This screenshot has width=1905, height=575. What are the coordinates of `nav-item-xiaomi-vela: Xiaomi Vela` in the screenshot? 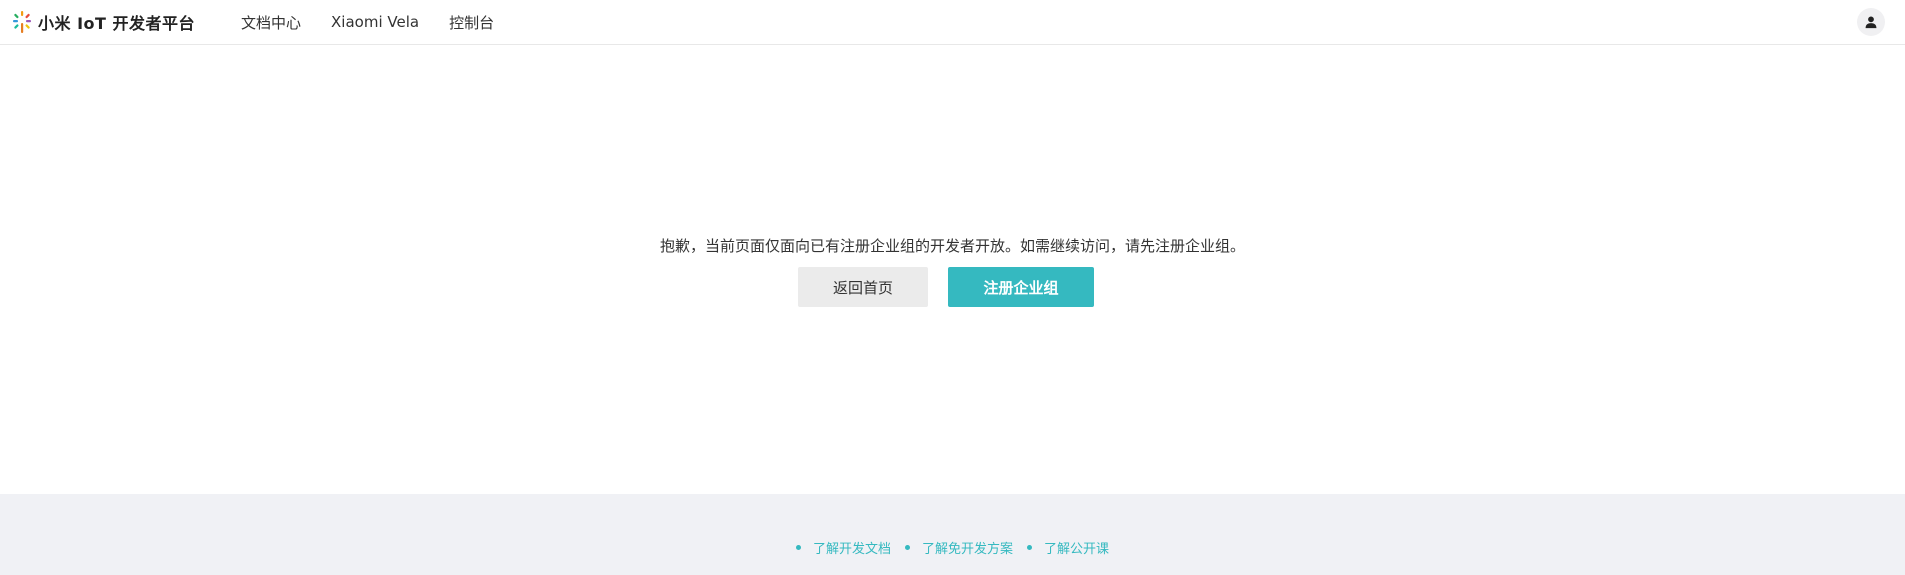 It's located at (375, 22).